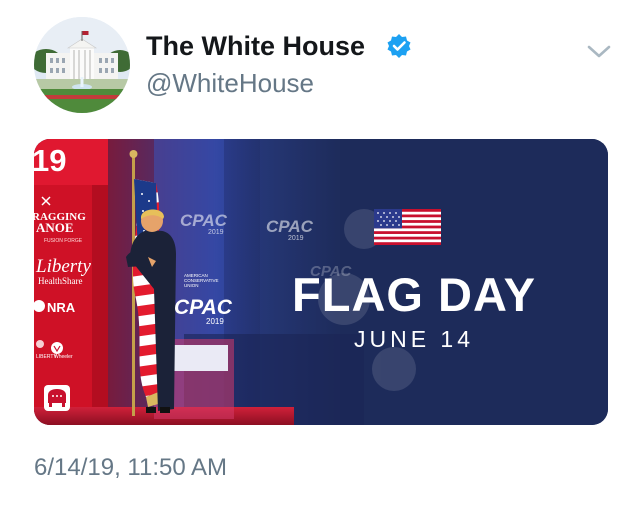 This screenshot has width=640, height=505. What do you see at coordinates (60, 281) in the screenshot?
I see `stage-sign-liberty-sub: HealthShare` at bounding box center [60, 281].